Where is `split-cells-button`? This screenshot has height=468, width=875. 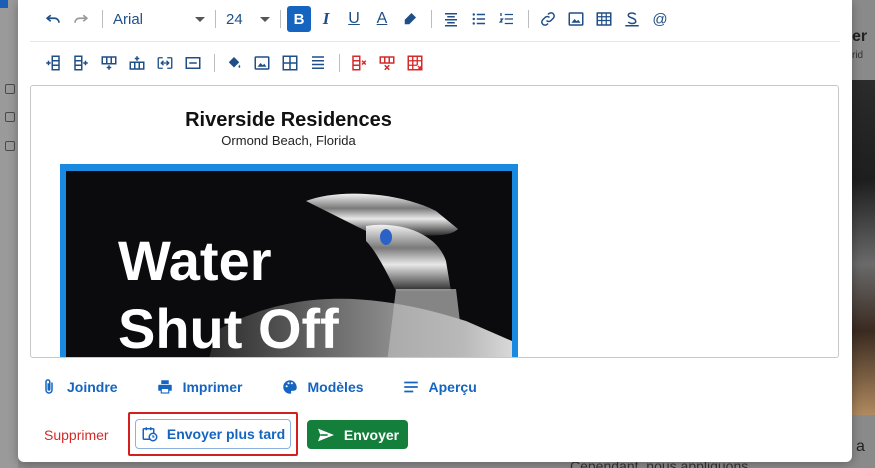 split-cells-button is located at coordinates (193, 63).